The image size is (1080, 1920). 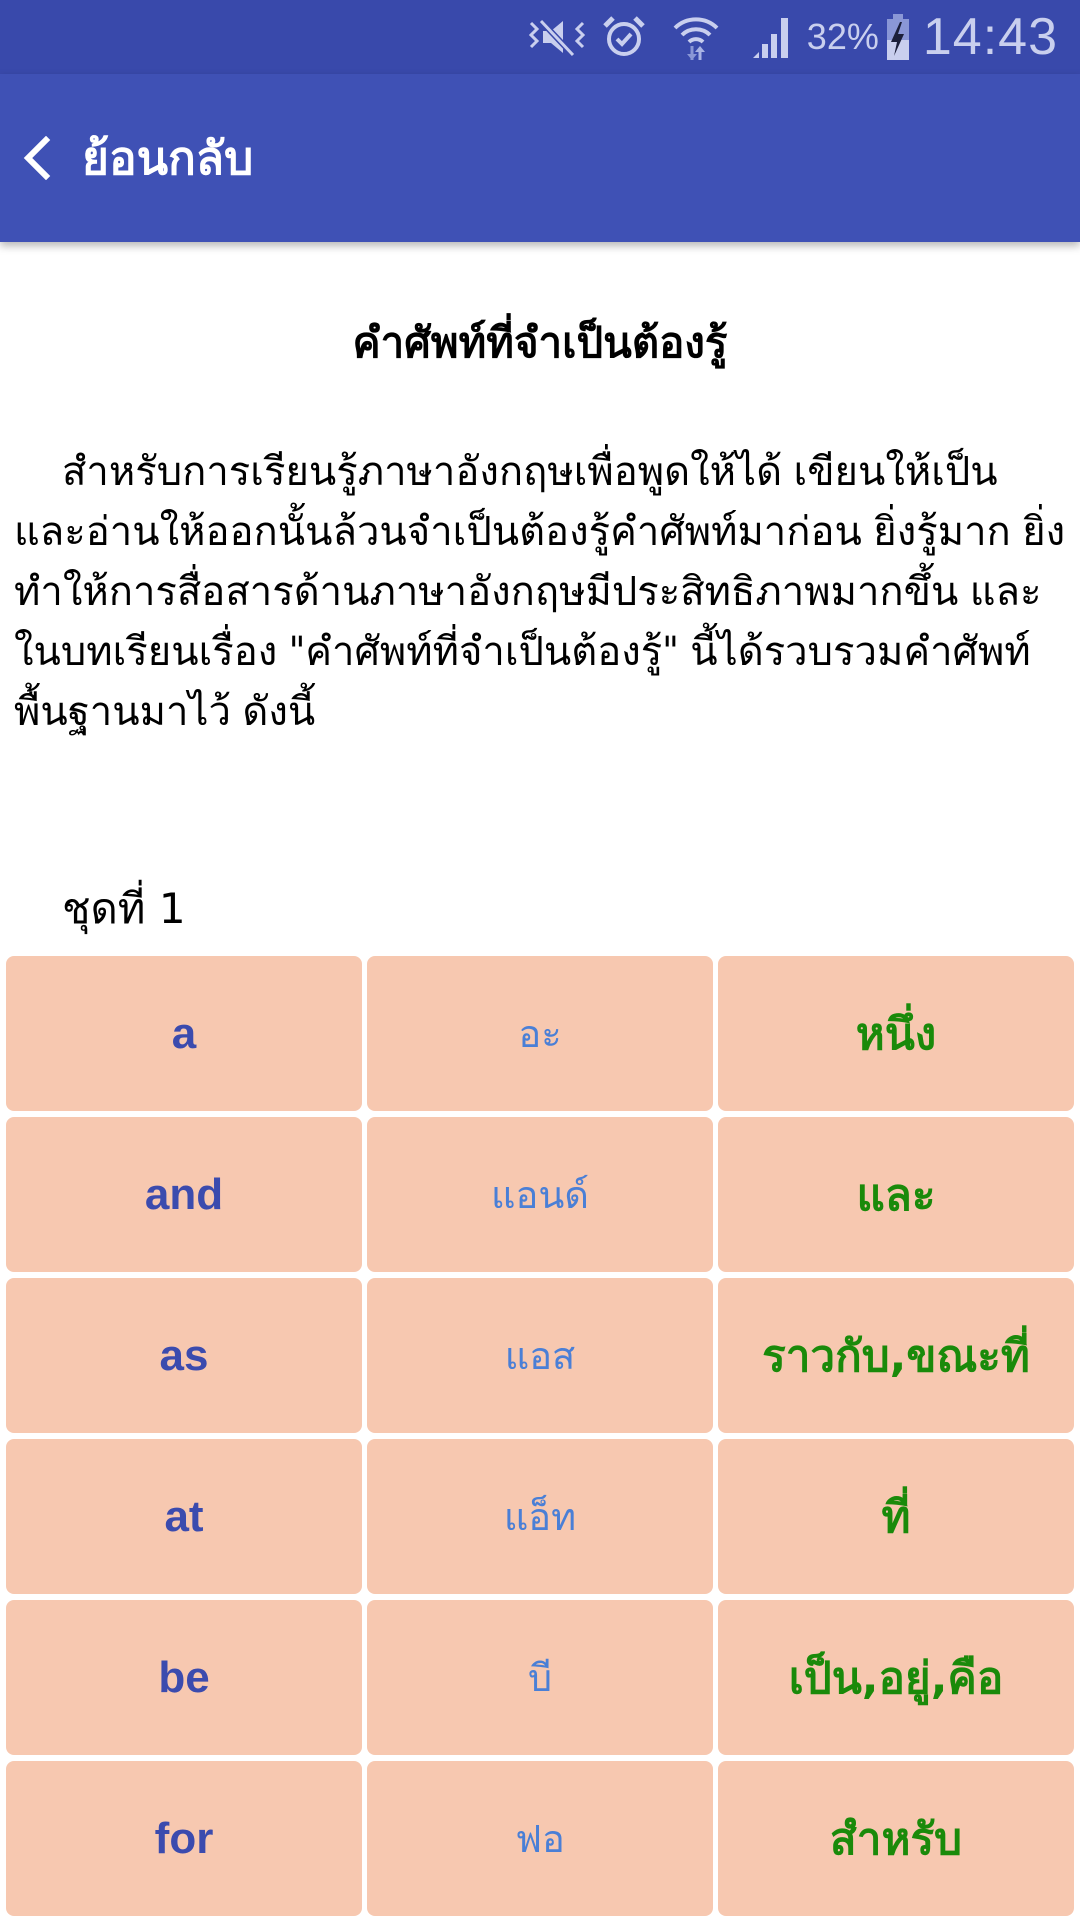 I want to click on thai-meaning-cell: และ, so click(x=896, y=1194).